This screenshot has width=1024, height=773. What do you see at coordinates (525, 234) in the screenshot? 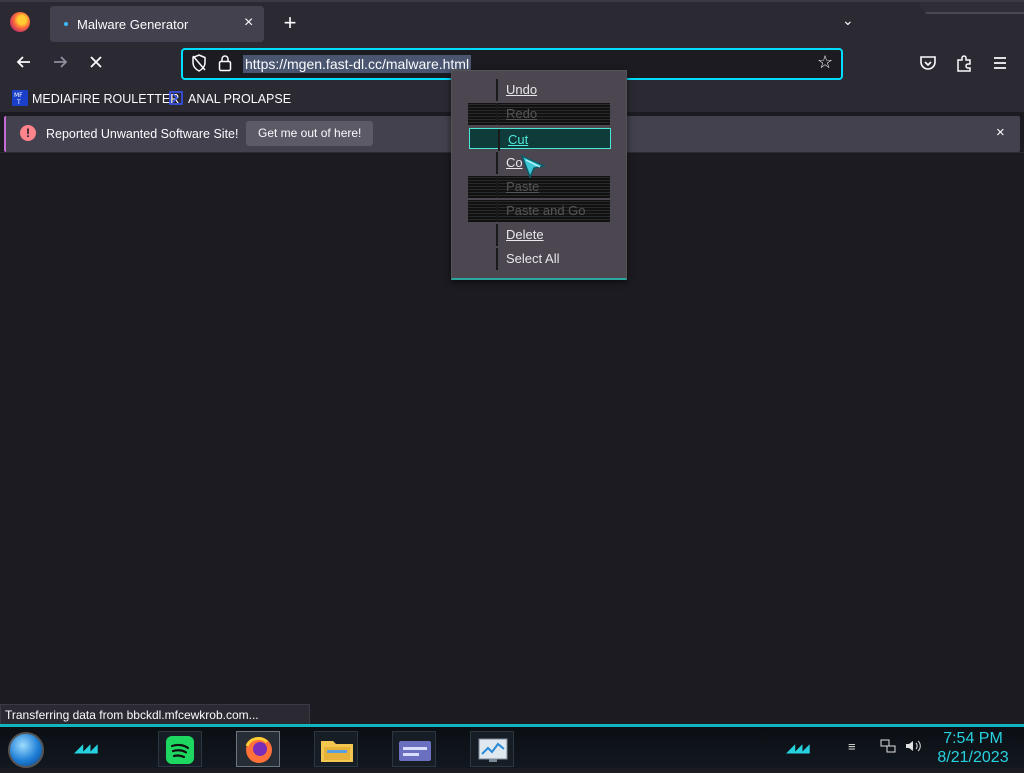
I see `menu-item-label: Delete` at bounding box center [525, 234].